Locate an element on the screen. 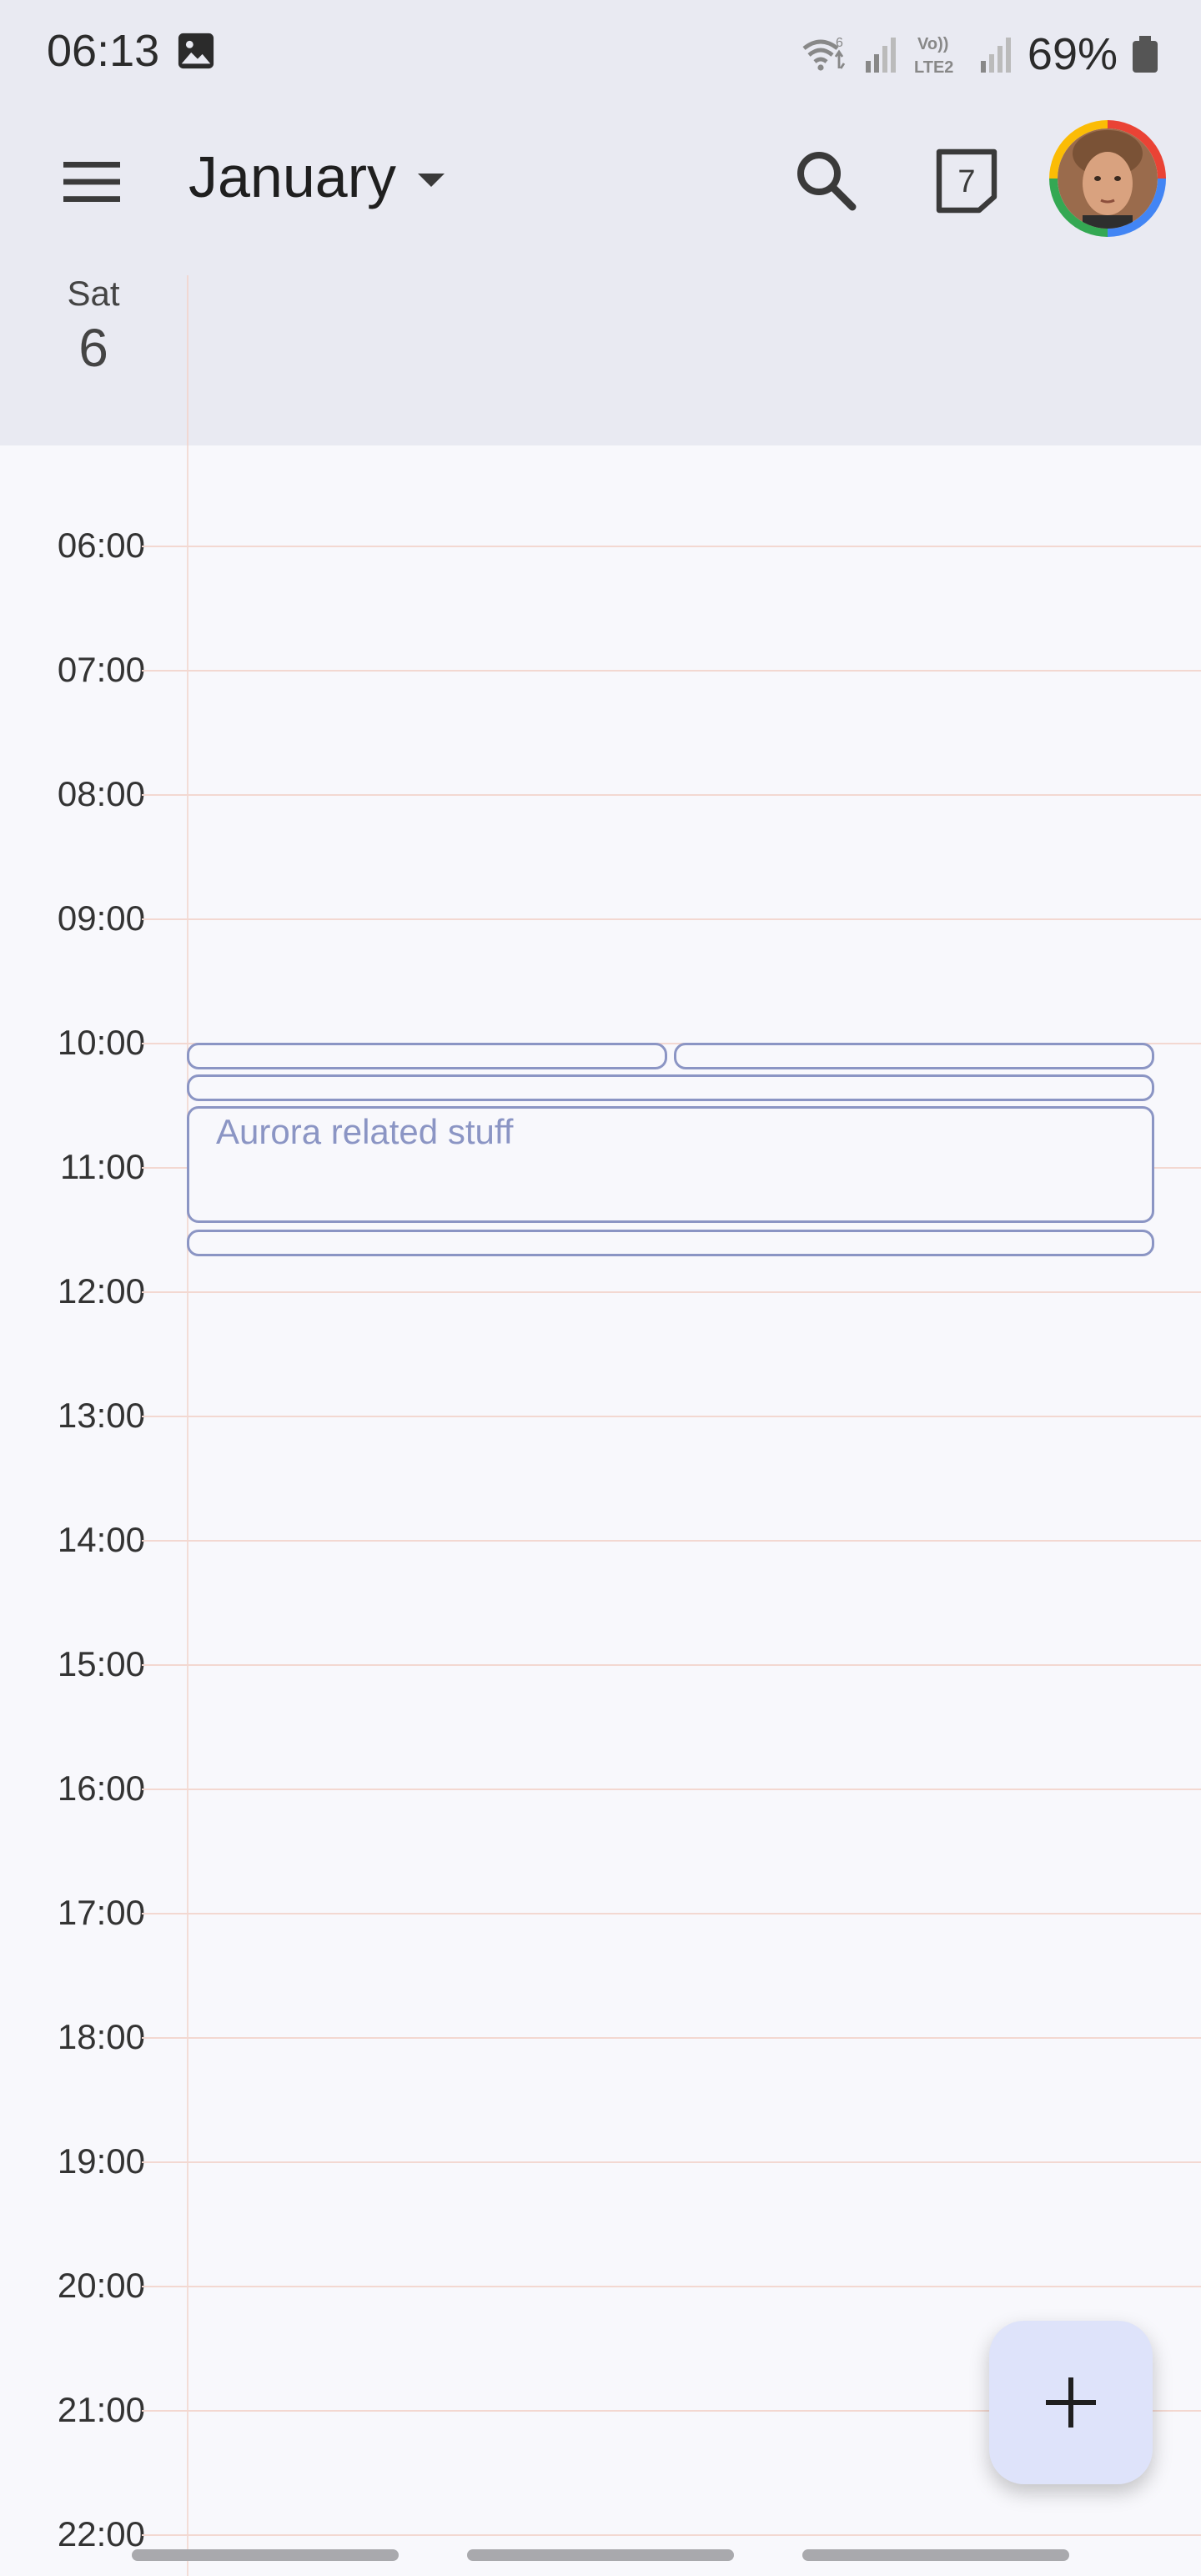 This screenshot has width=1201, height=2576. gallery-icon is located at coordinates (196, 51).